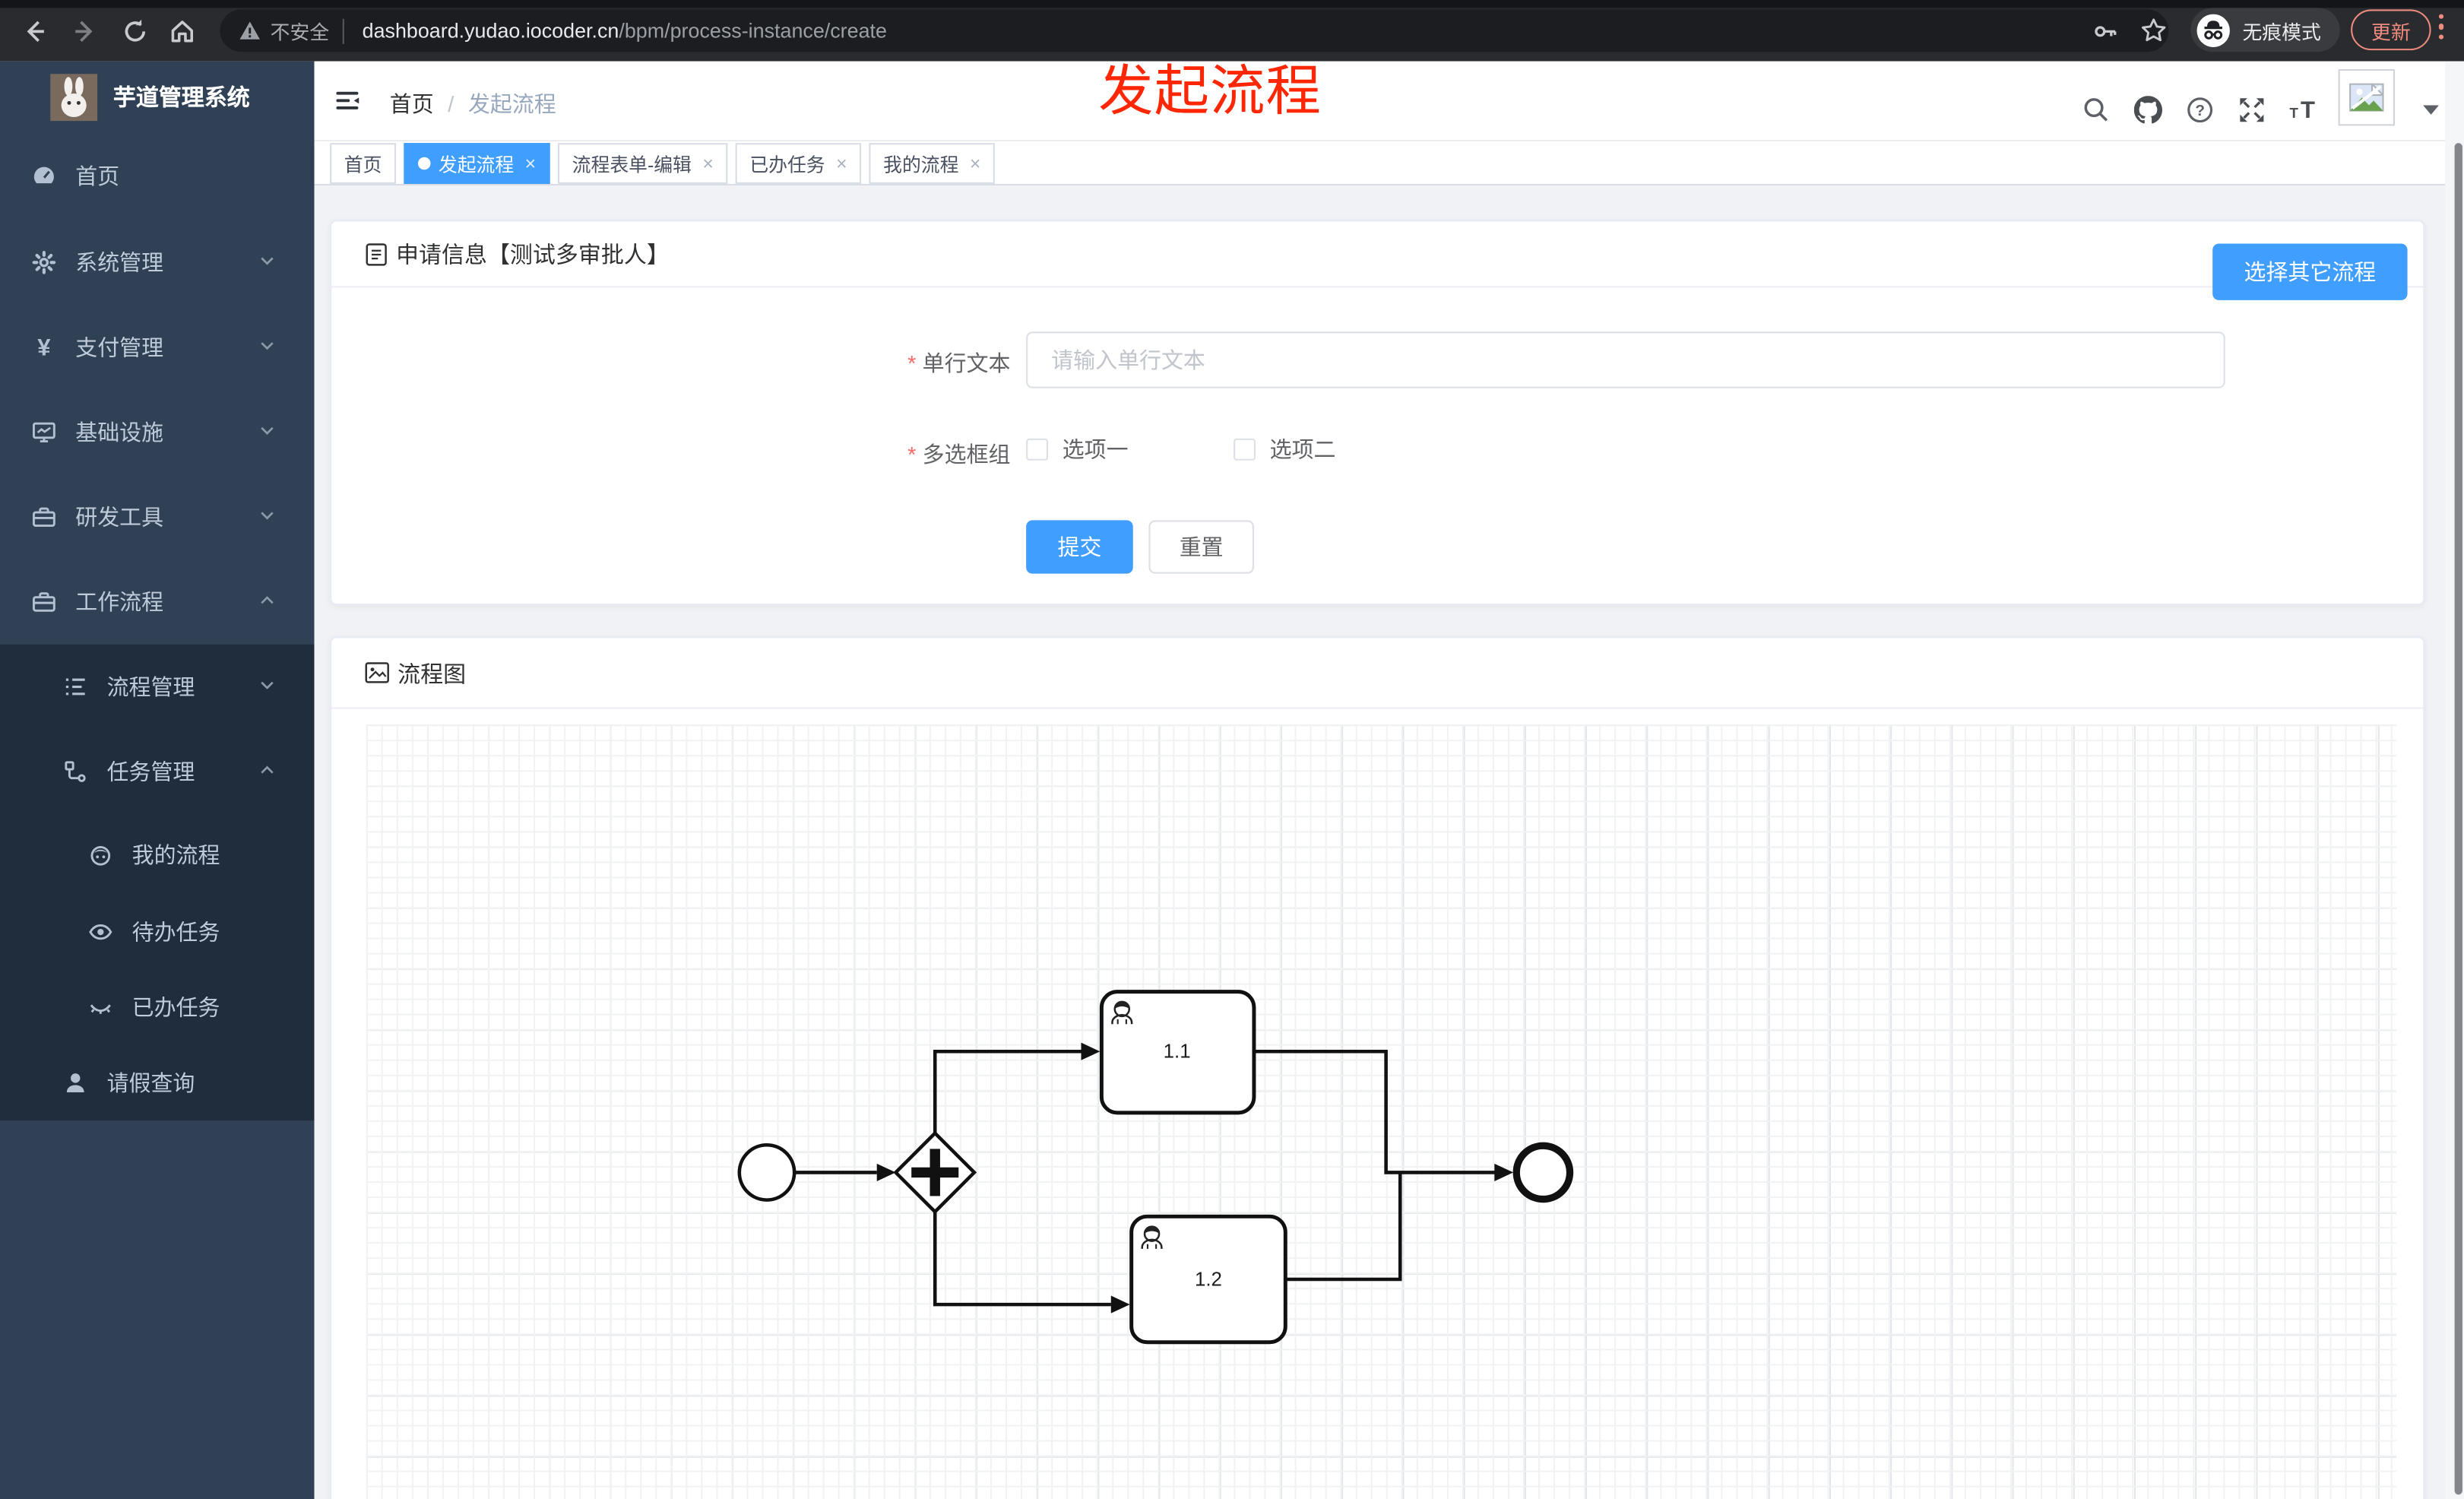  I want to click on flow-card-title: 流程图, so click(432, 675).